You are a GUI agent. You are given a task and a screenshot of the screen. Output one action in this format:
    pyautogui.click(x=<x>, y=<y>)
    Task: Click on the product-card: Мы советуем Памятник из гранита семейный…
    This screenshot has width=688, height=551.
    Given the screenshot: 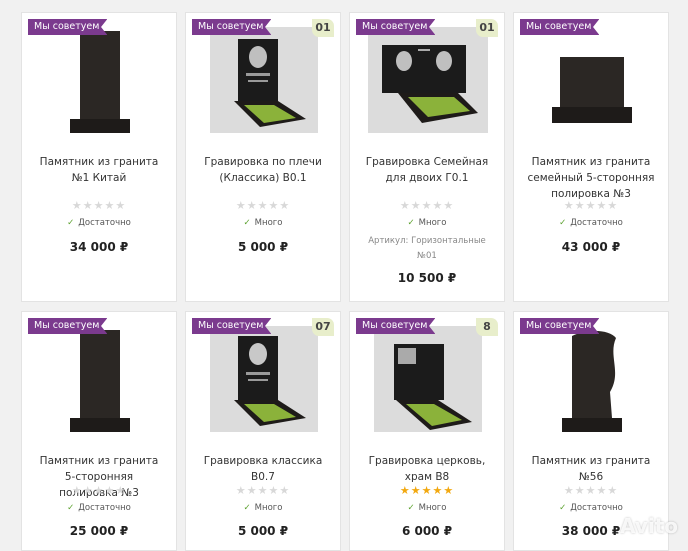 What is the action you would take?
    pyautogui.click(x=591, y=157)
    